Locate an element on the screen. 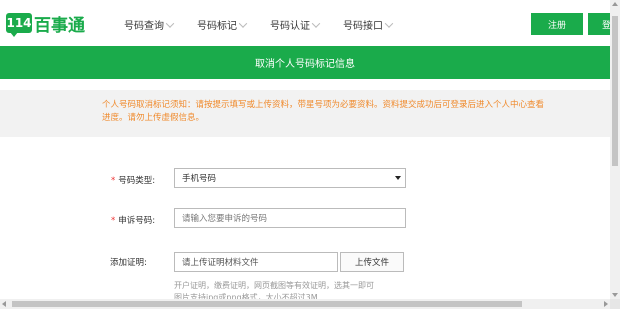 The image size is (620, 309). scroll-right-icon is located at coordinates (606, 304).